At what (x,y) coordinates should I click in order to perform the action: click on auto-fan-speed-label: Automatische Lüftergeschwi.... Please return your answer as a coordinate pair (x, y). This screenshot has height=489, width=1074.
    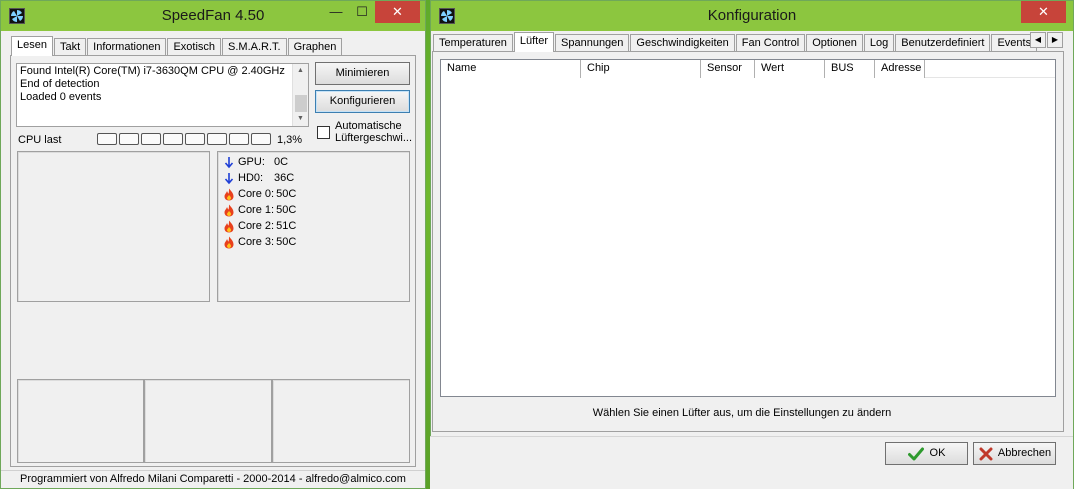
    Looking at the image, I should click on (373, 132).